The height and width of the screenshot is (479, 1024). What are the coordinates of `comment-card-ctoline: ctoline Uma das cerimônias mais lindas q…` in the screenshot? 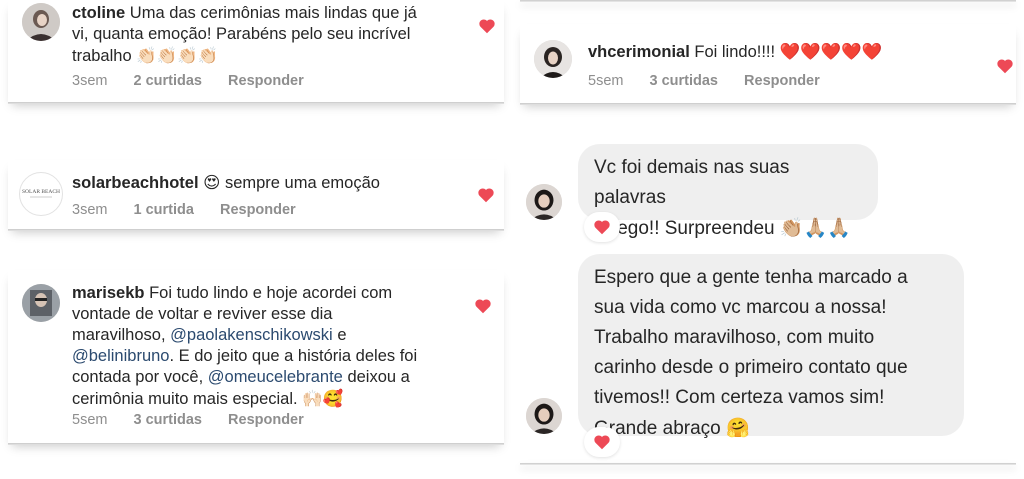 It's located at (256, 52).